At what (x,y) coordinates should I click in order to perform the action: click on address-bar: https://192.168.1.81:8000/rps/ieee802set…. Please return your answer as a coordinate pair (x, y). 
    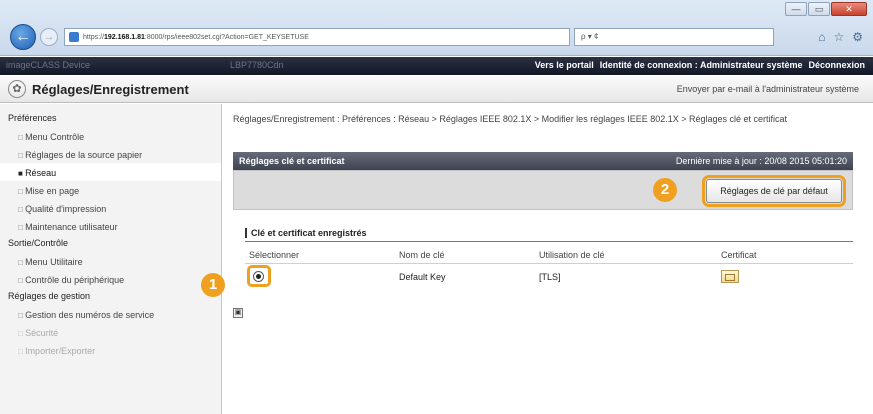
    Looking at the image, I should click on (317, 37).